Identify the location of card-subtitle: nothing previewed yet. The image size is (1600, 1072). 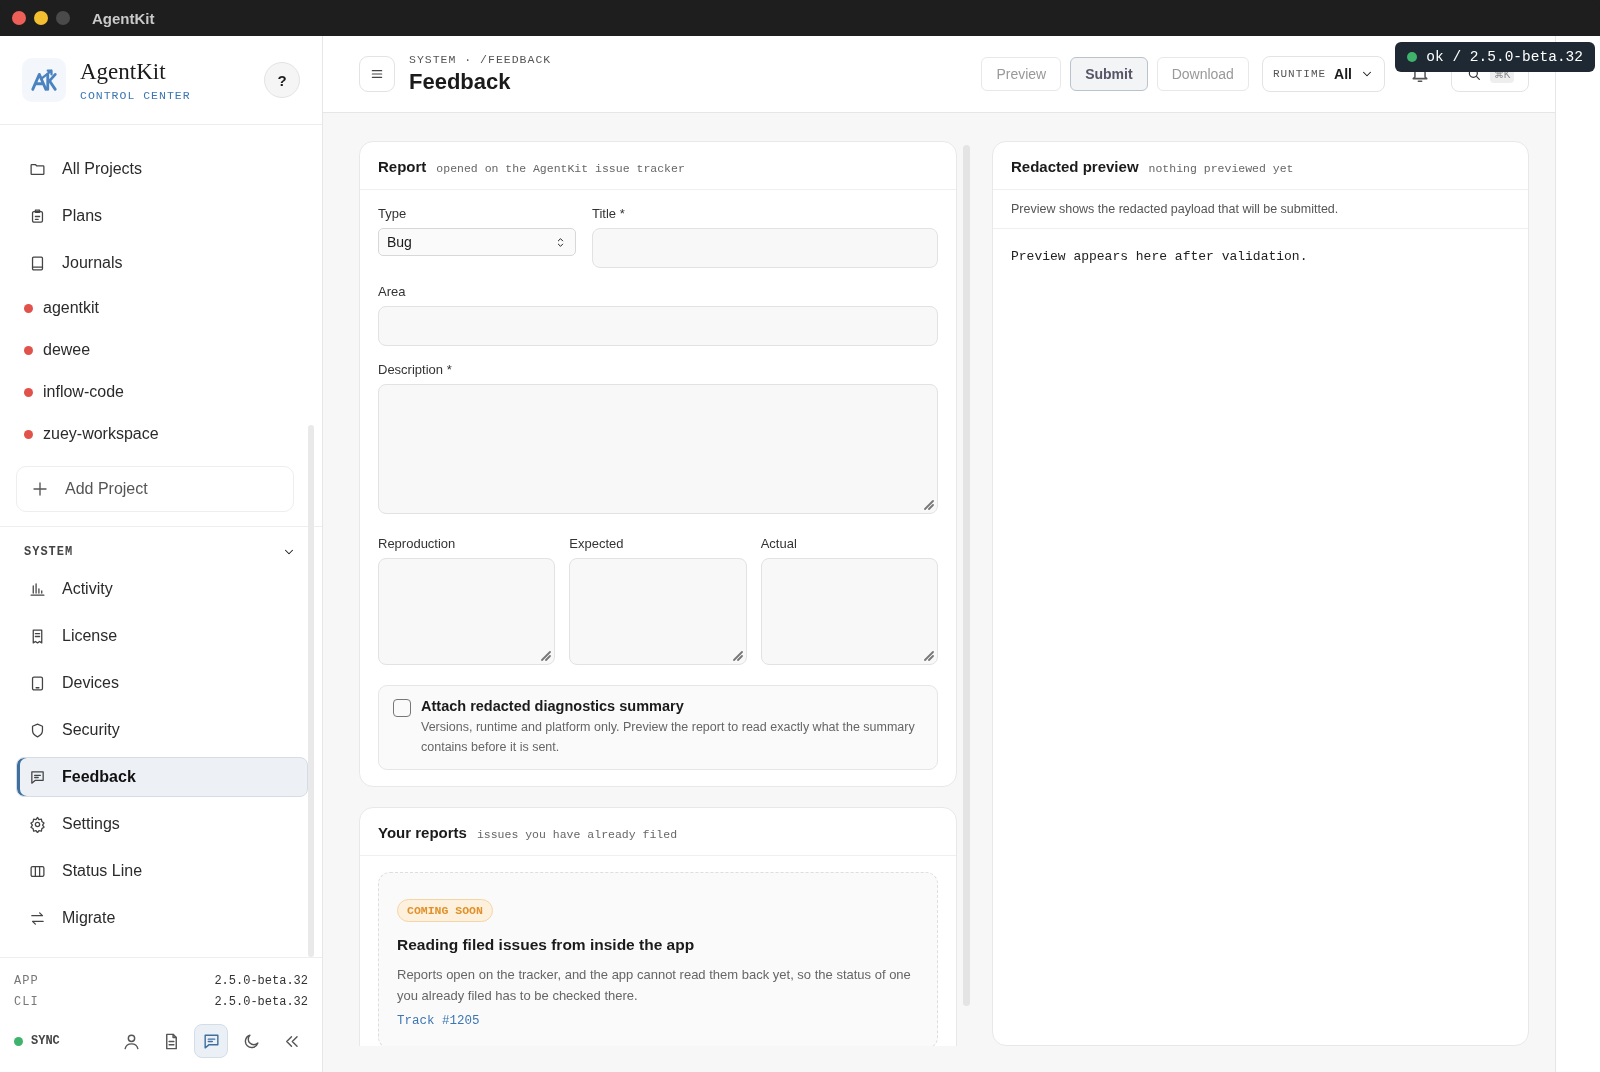
(1221, 168).